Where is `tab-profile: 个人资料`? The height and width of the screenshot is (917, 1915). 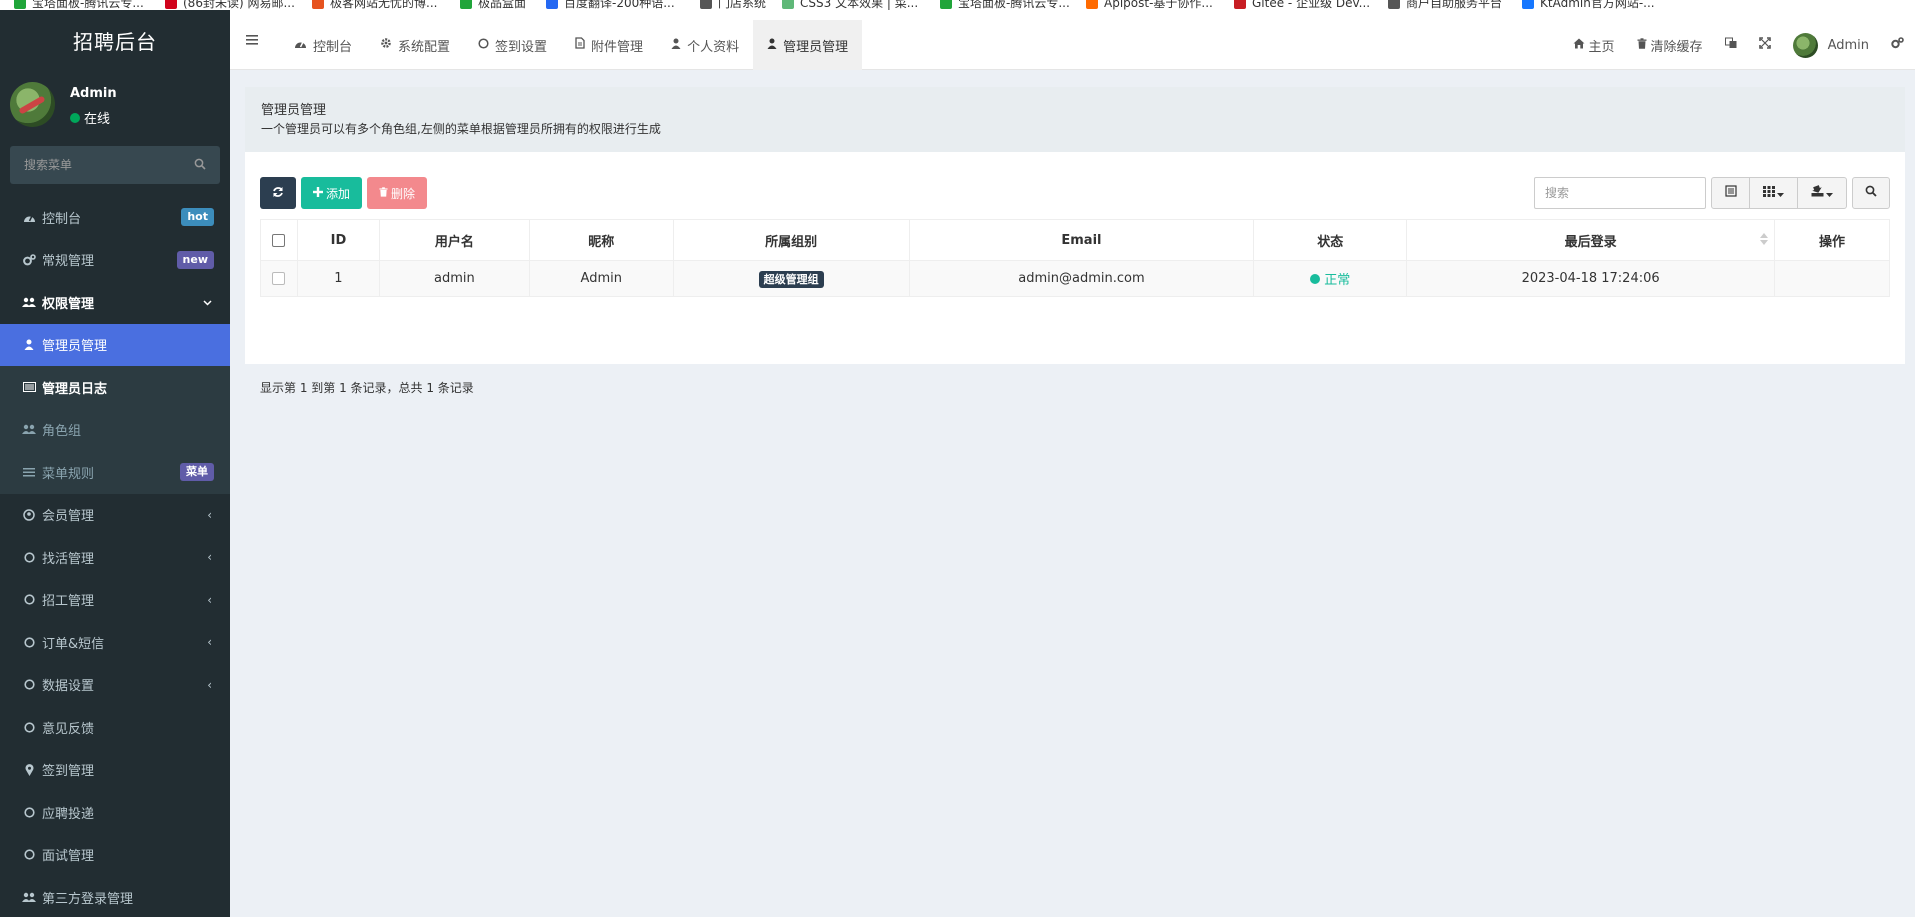
tab-profile: 个人资料 is located at coordinates (705, 45).